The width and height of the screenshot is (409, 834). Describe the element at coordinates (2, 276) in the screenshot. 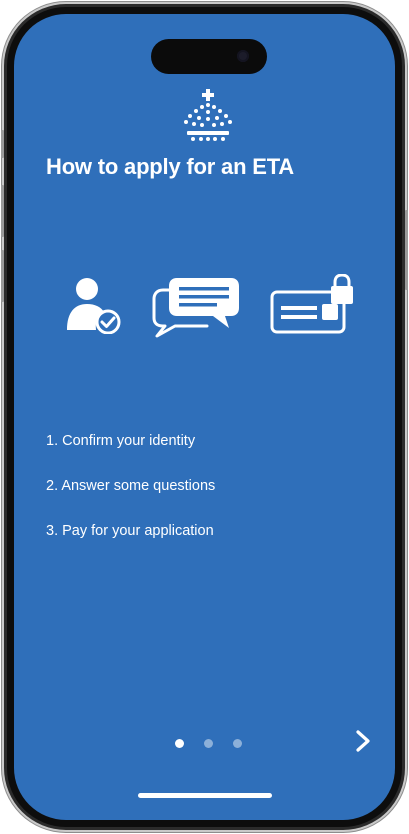

I see `volume-down-button` at that location.